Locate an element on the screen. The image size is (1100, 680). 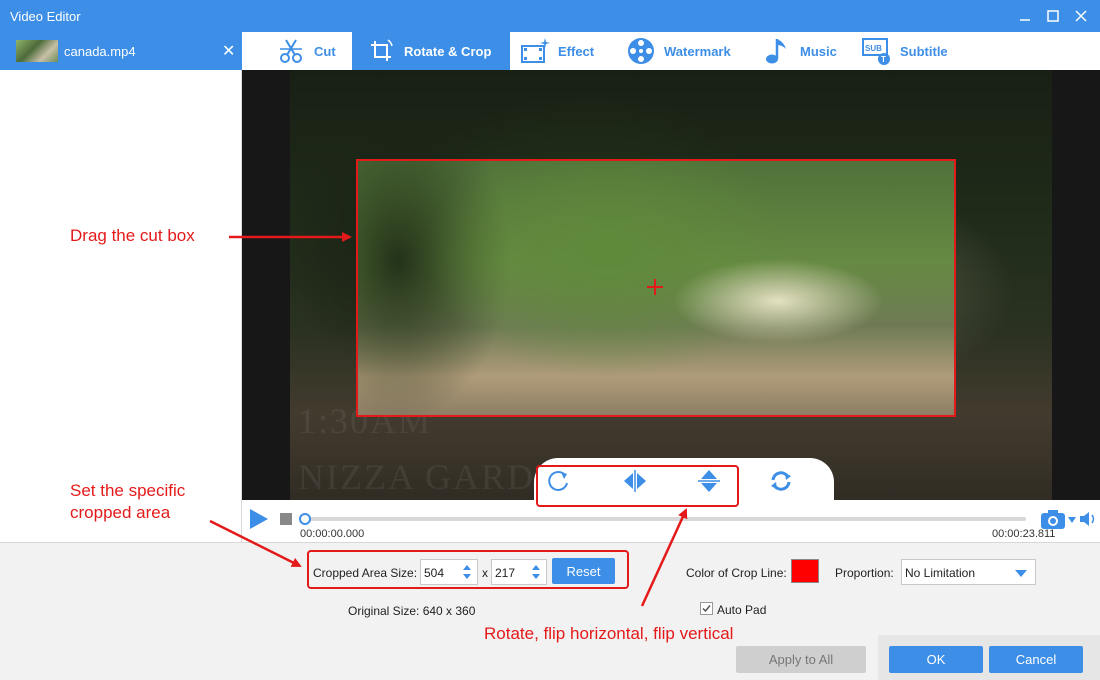
svg-text: T is located at coordinates (883, 59).